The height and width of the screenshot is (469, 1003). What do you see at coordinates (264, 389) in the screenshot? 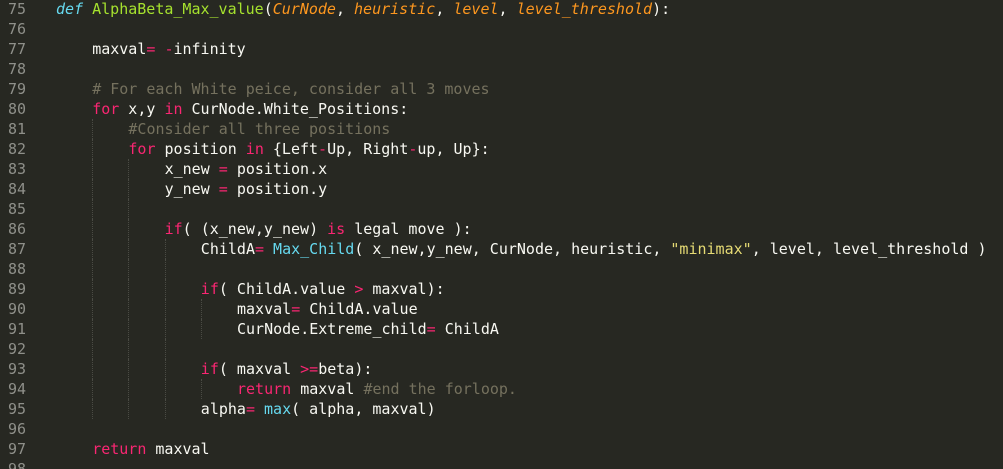
I see `code-token: return` at bounding box center [264, 389].